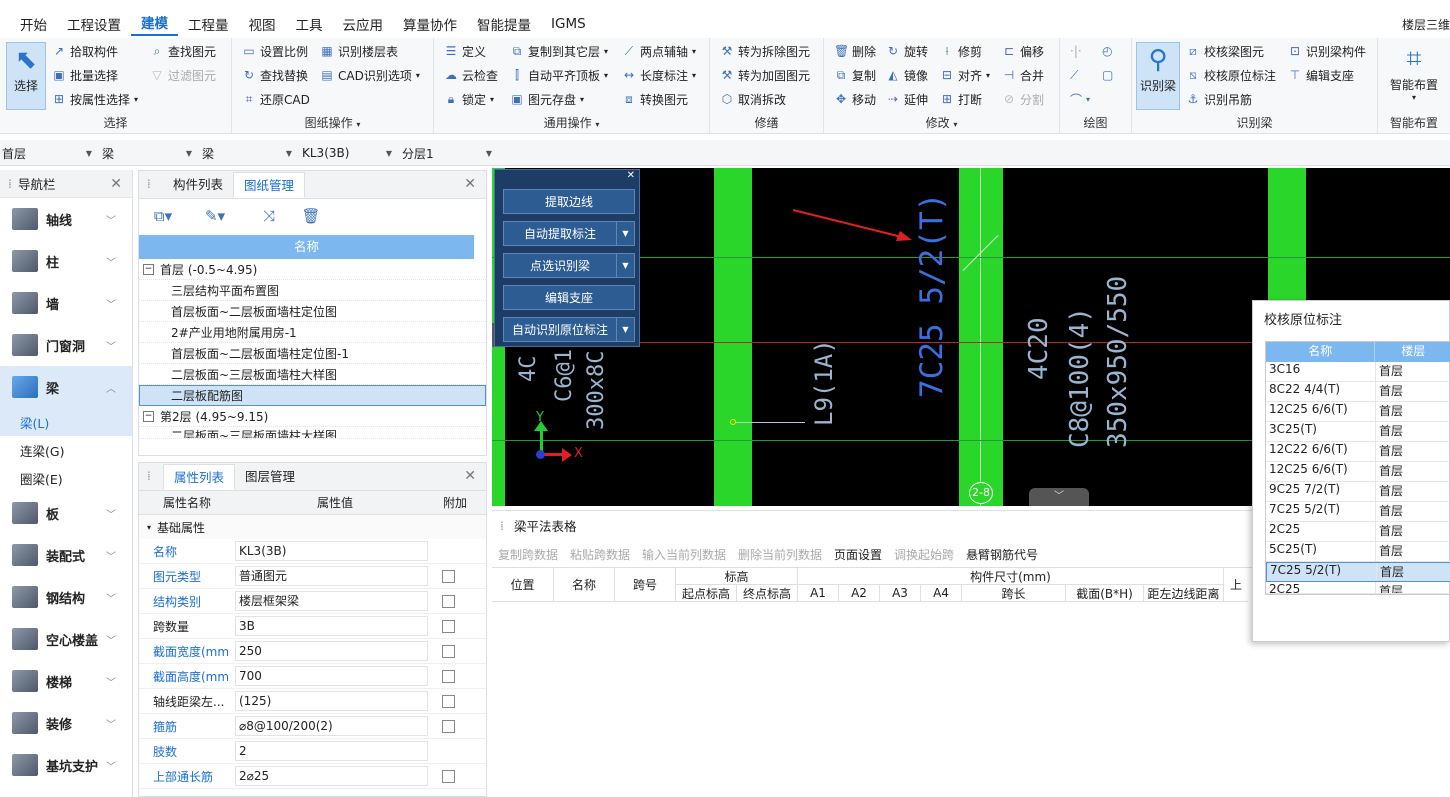  What do you see at coordinates (66, 450) in the screenshot?
I see `nav-sub-link-beam: 连梁(G)` at bounding box center [66, 450].